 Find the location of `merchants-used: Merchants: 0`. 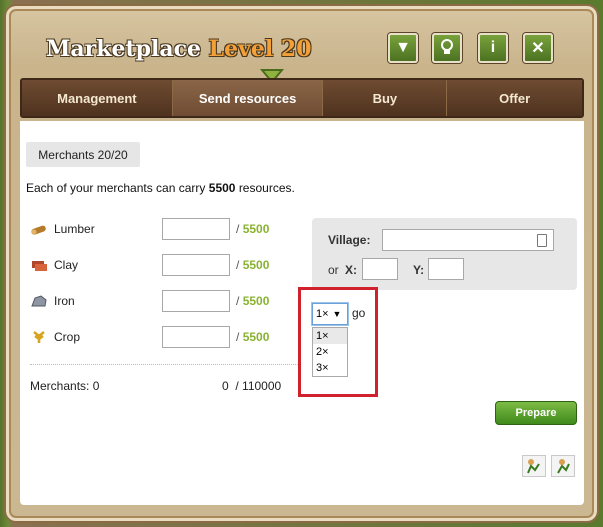

merchants-used: Merchants: 0 is located at coordinates (65, 386).